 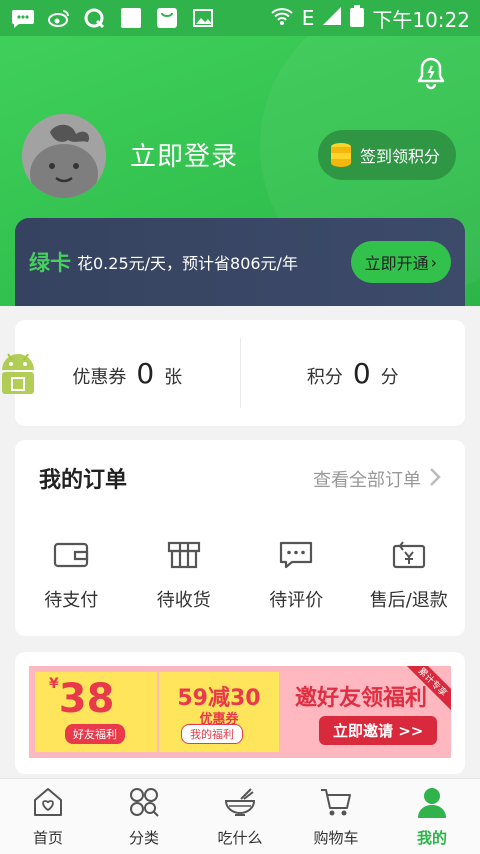 What do you see at coordinates (282, 18) in the screenshot?
I see `wifi-icon` at bounding box center [282, 18].